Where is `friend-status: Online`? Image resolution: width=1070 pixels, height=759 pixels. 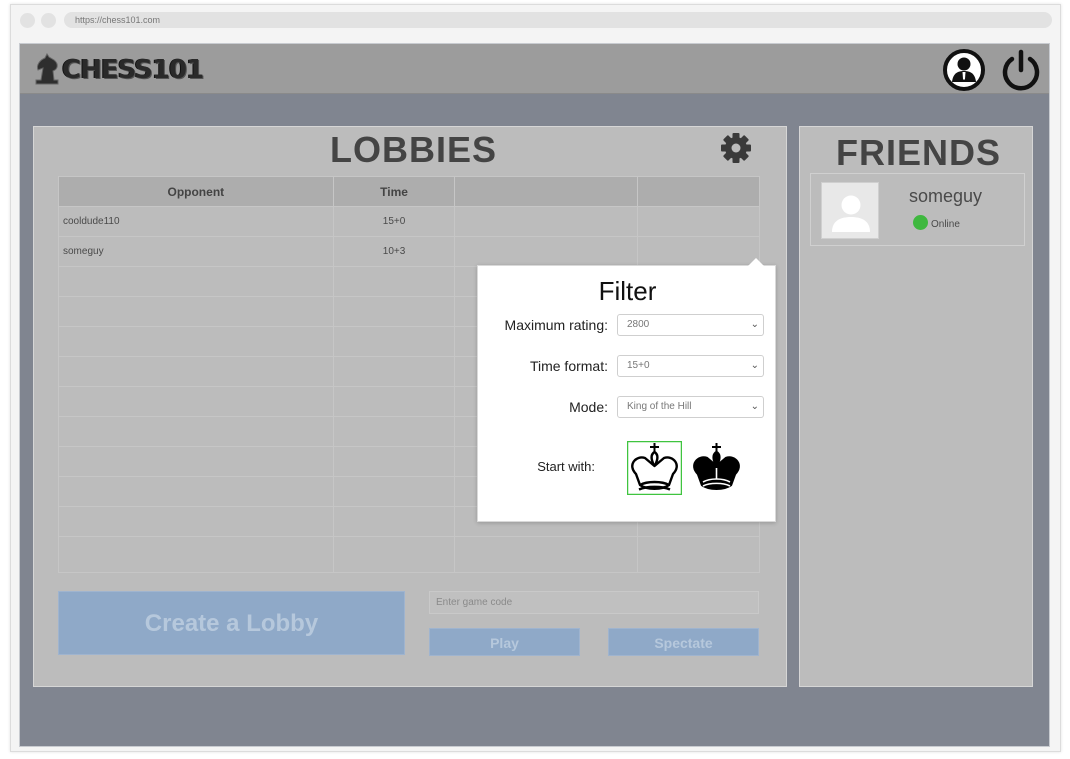
friend-status: Online is located at coordinates (945, 224).